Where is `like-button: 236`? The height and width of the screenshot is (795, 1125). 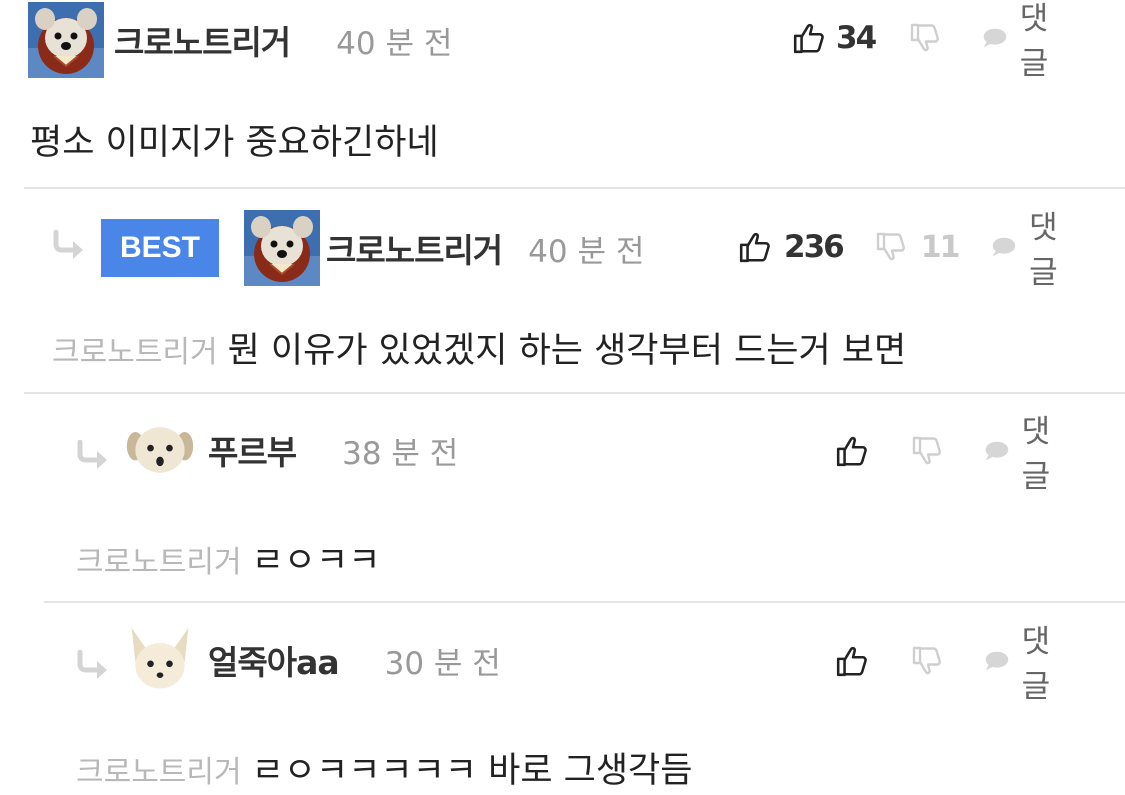 like-button: 236 is located at coordinates (791, 247).